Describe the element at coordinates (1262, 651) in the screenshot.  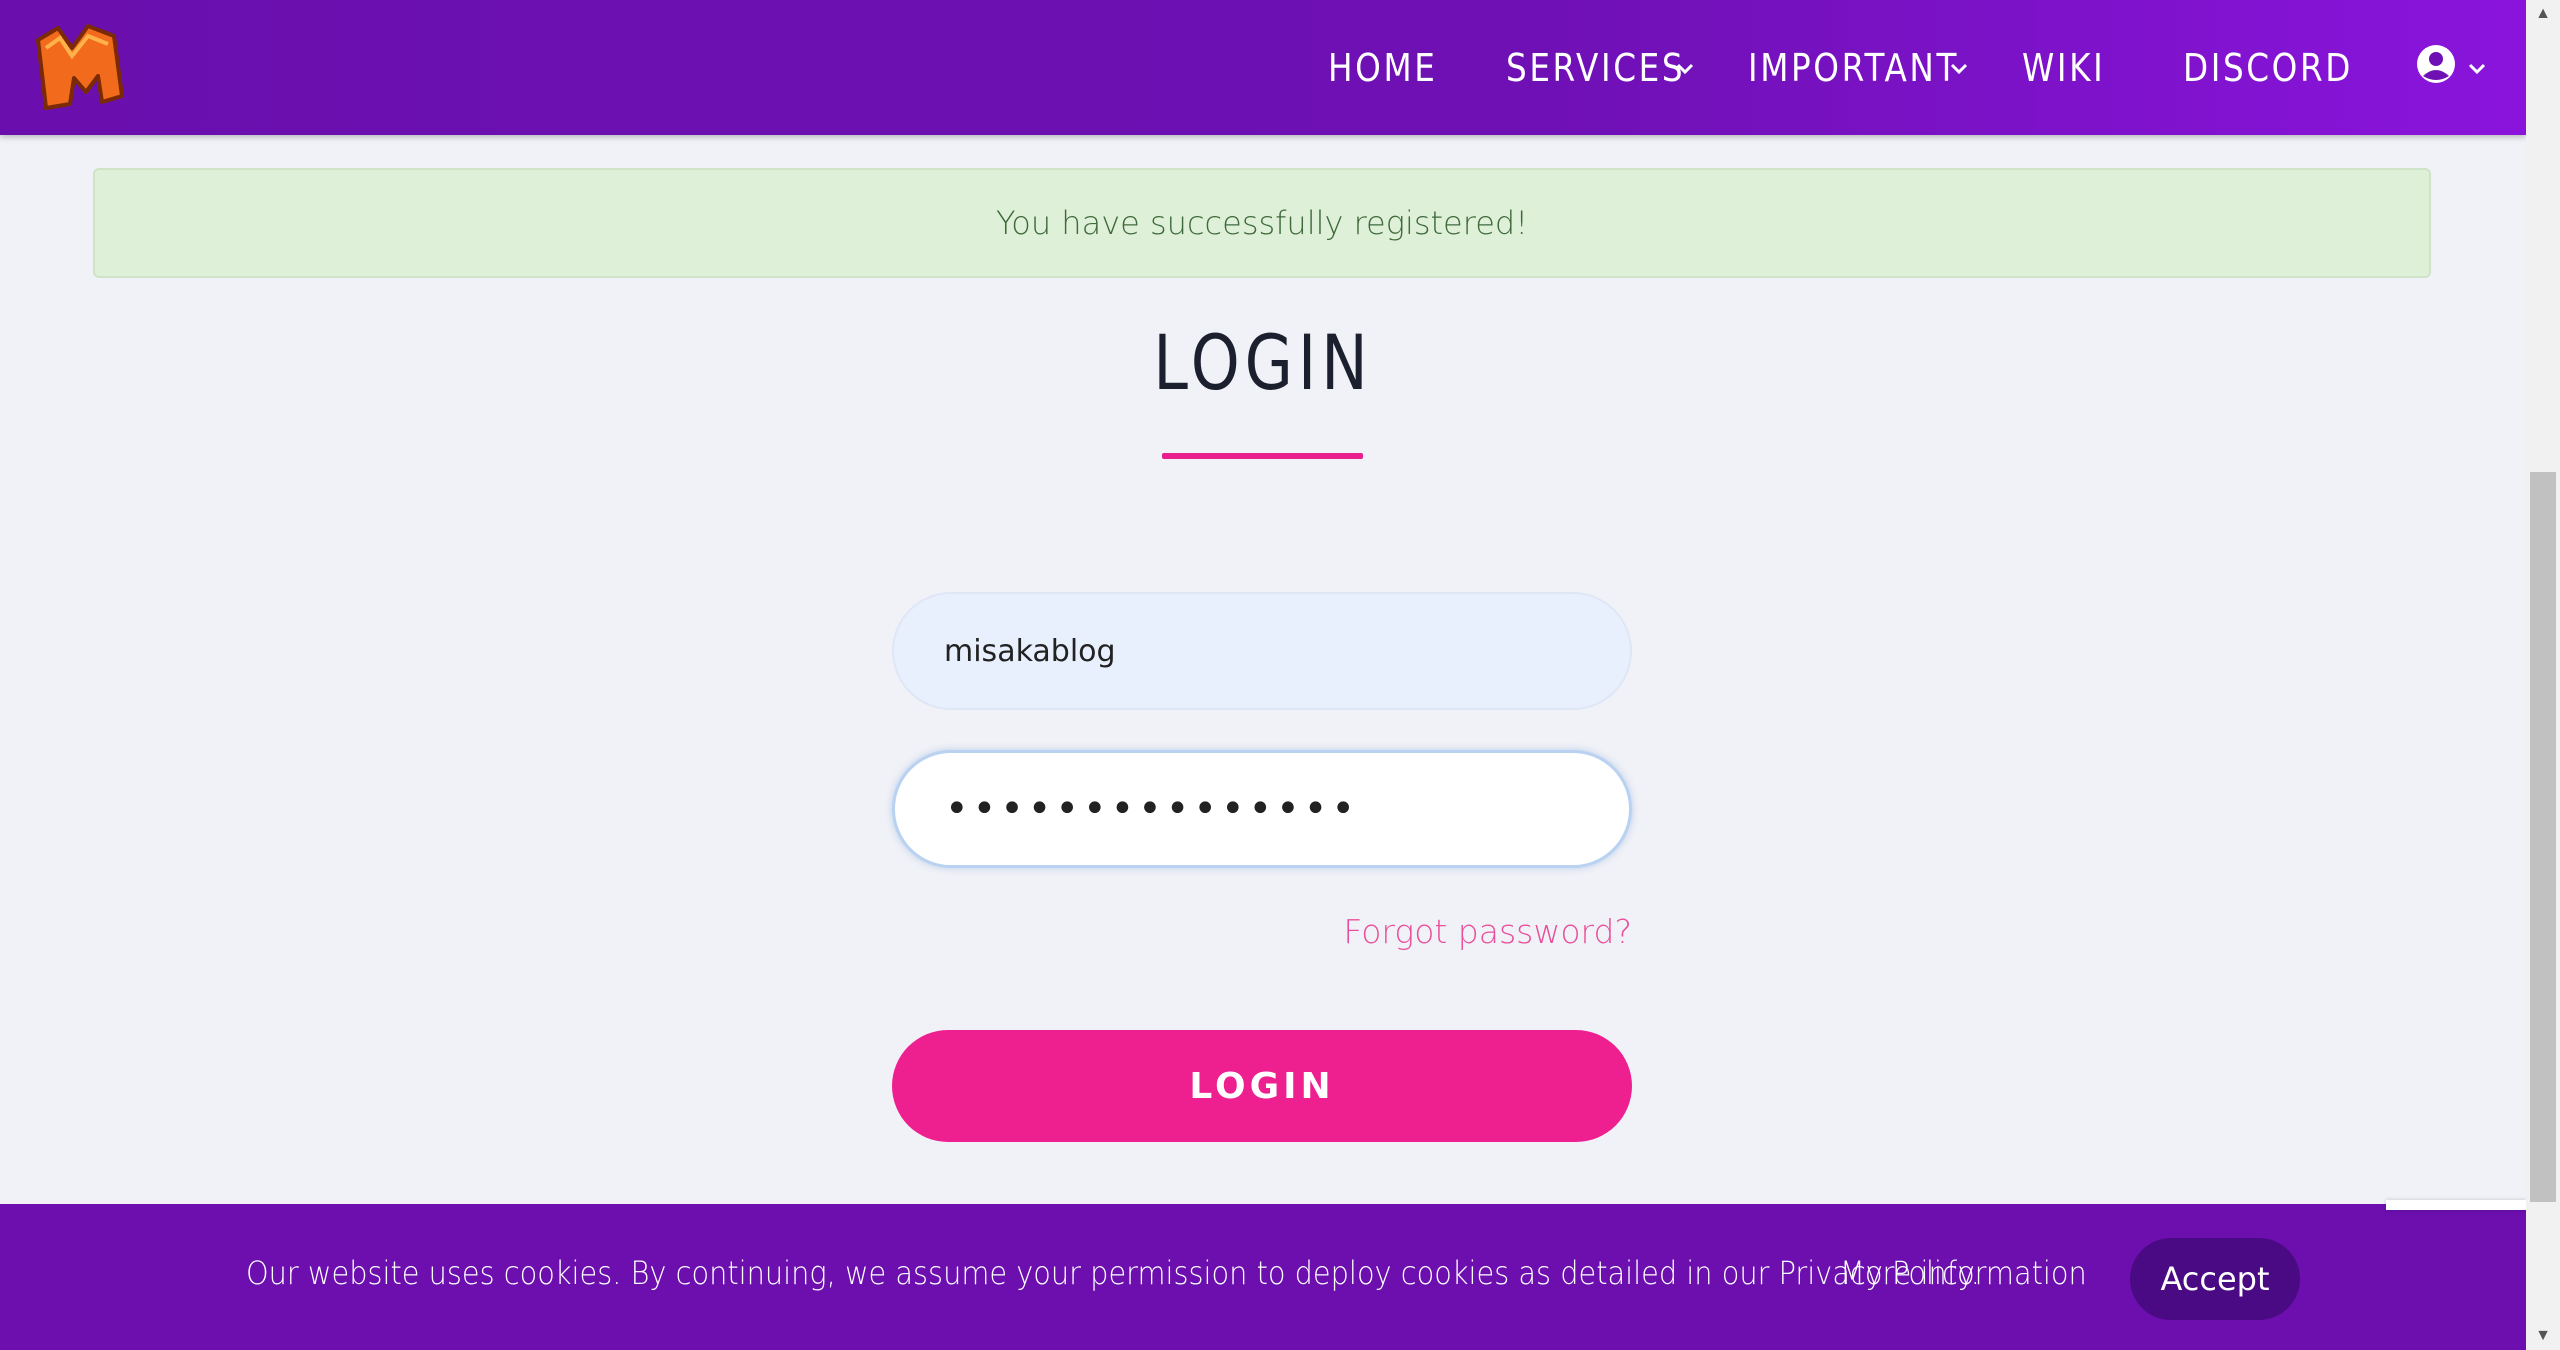
I see `username-field` at that location.